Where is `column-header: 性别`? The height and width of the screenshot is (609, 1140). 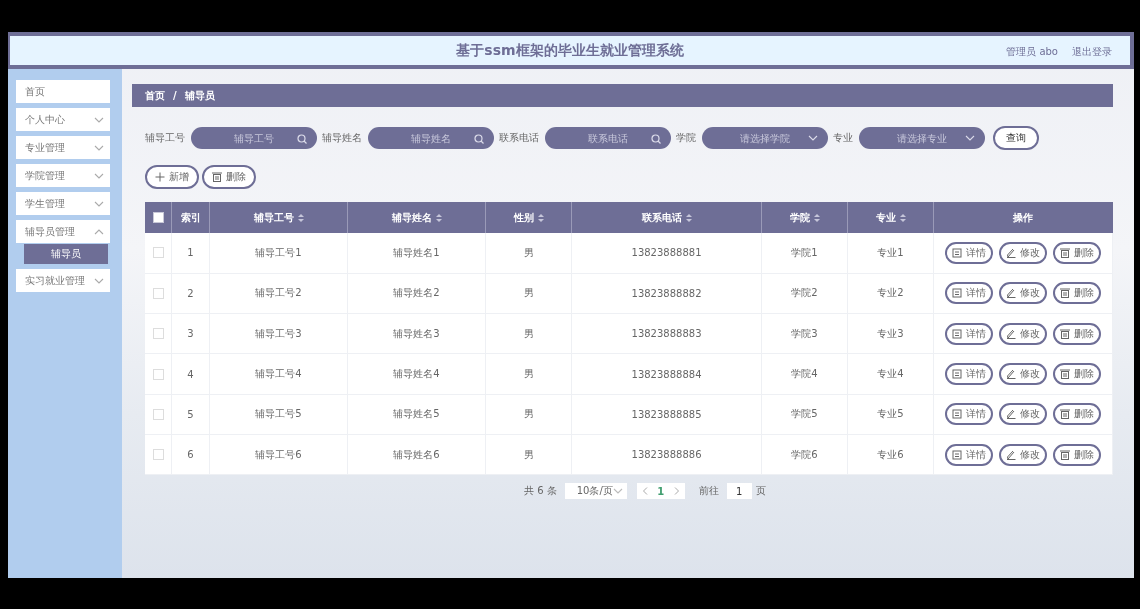
column-header: 性别 is located at coordinates (528, 217).